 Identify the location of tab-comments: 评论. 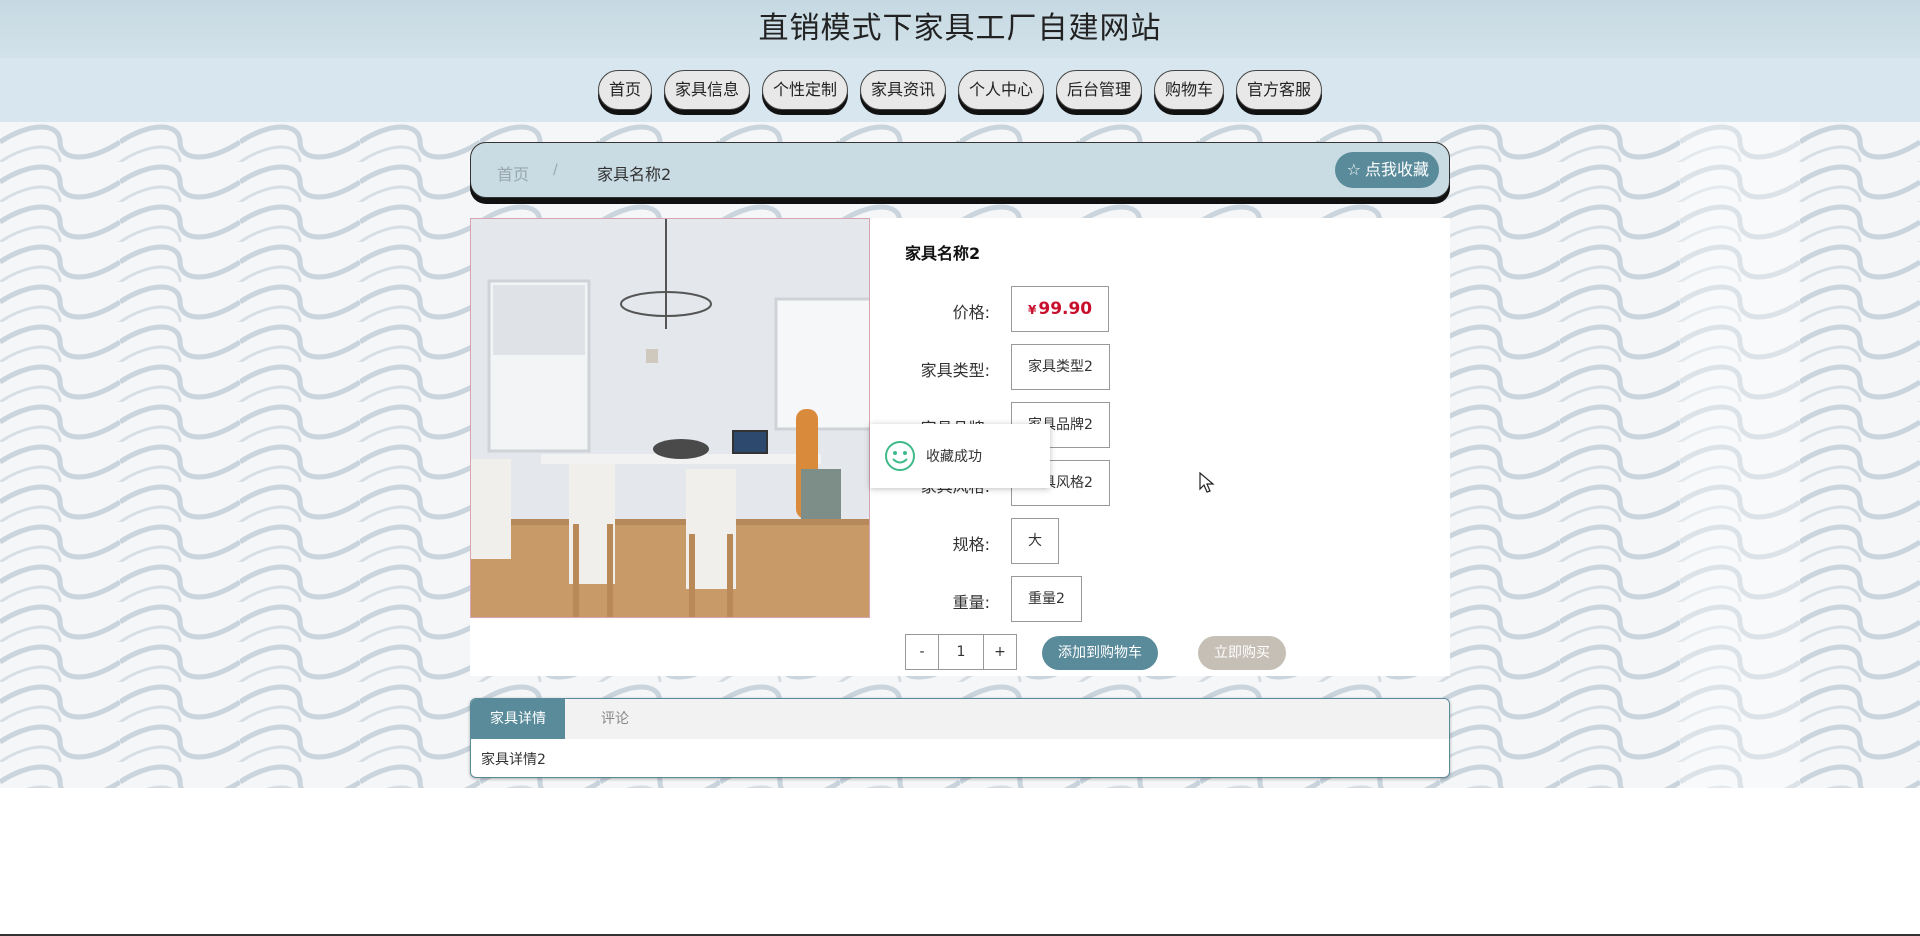
(615, 719).